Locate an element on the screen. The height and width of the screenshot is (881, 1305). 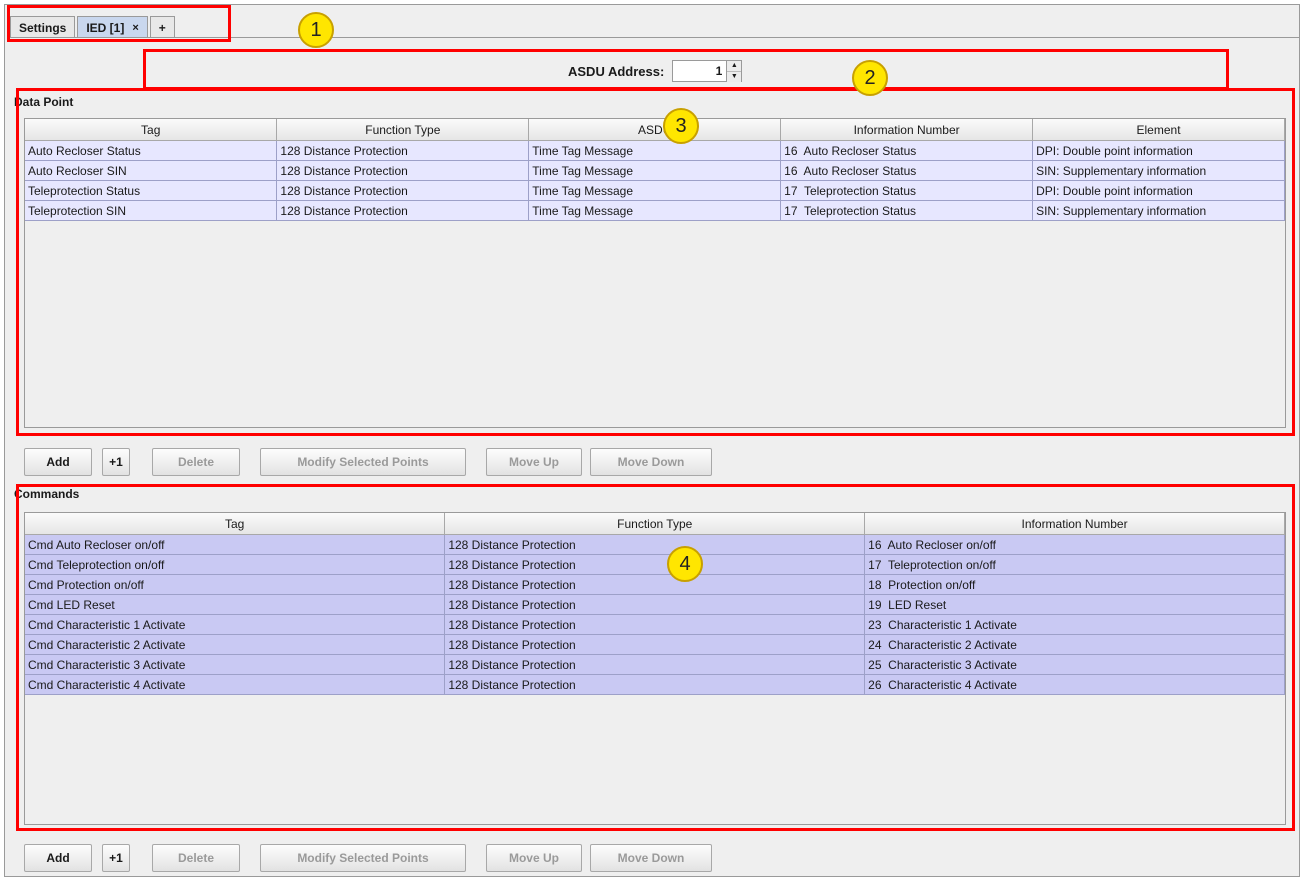
tab-bar: Settings IED [1] × + is located at coordinates (93, 24).